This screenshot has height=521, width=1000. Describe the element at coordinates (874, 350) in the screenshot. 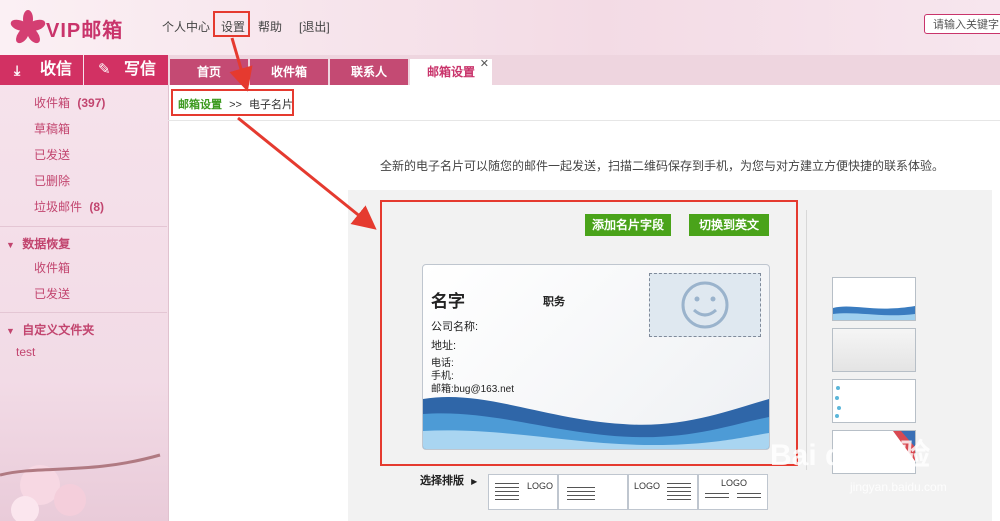

I see `template-thumb-gray-pattern` at that location.